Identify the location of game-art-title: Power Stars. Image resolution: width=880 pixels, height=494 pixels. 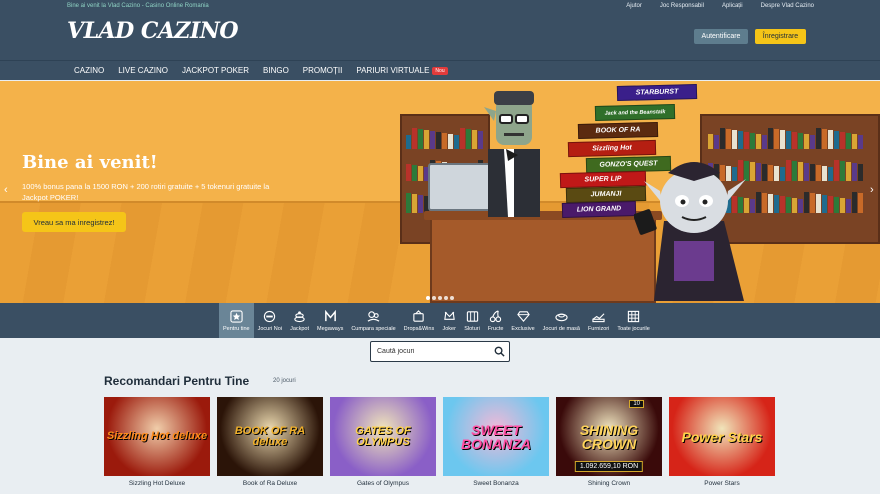
(722, 436).